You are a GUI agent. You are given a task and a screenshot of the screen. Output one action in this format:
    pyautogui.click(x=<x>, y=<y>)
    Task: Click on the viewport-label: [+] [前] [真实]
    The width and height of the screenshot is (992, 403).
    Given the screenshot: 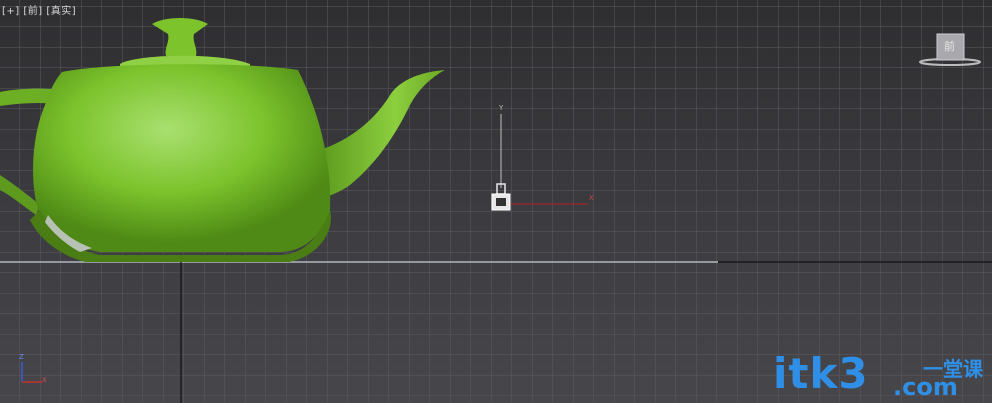 What is the action you would take?
    pyautogui.click(x=39, y=9)
    